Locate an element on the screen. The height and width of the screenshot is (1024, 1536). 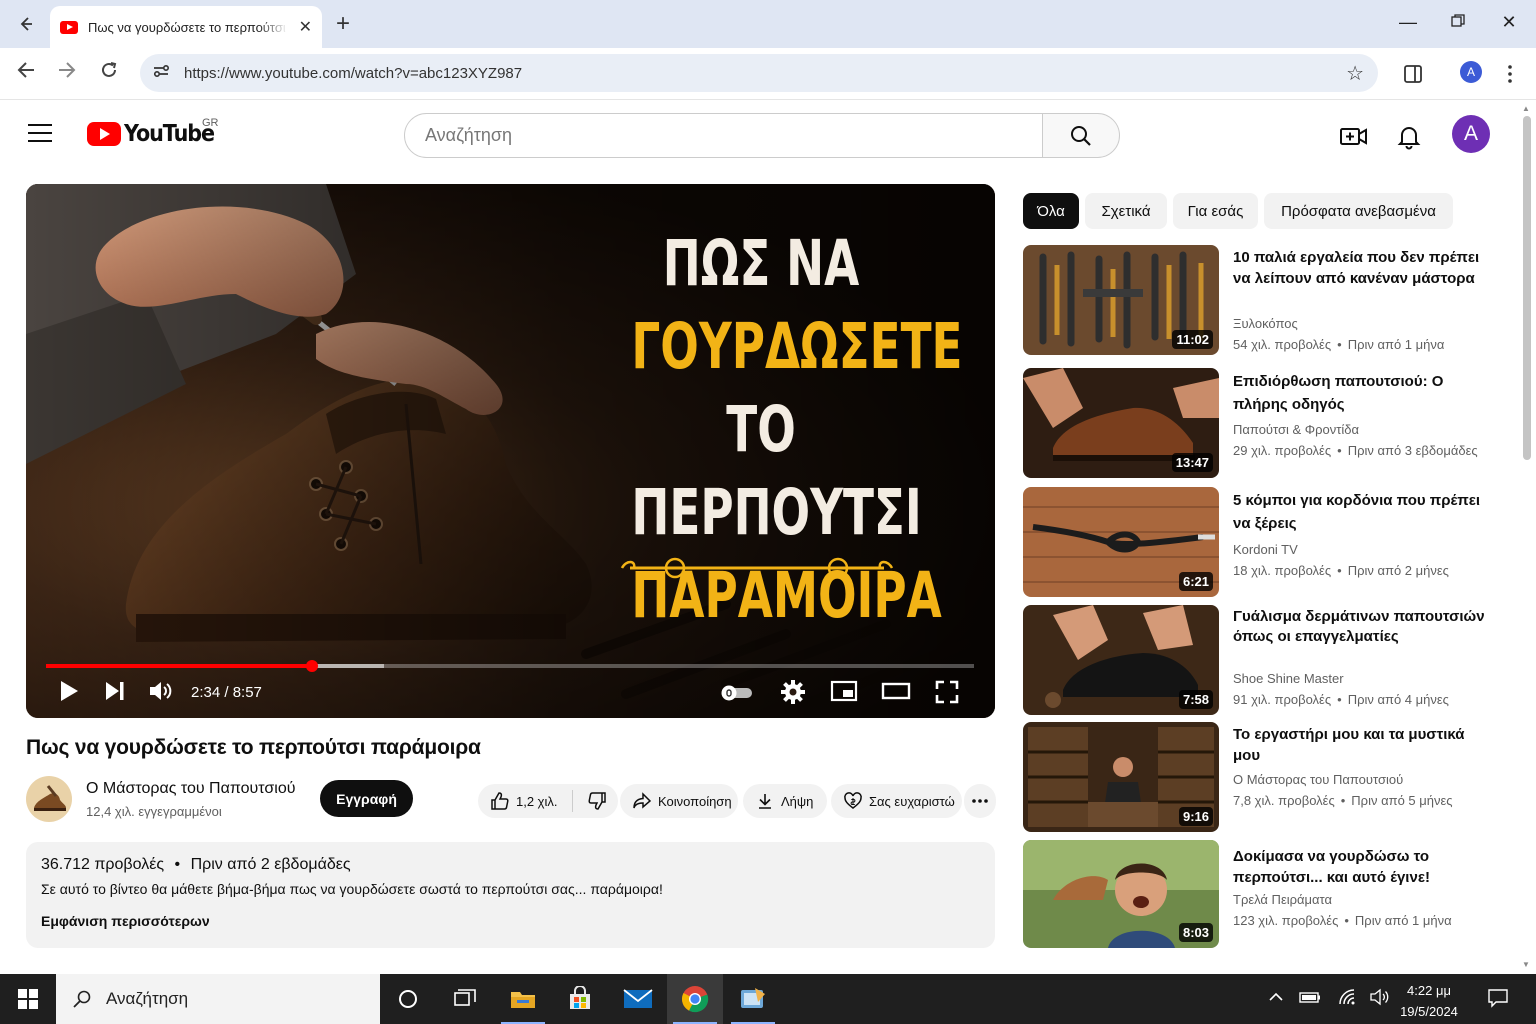
thumbs-down-icon is located at coordinates (596, 801).